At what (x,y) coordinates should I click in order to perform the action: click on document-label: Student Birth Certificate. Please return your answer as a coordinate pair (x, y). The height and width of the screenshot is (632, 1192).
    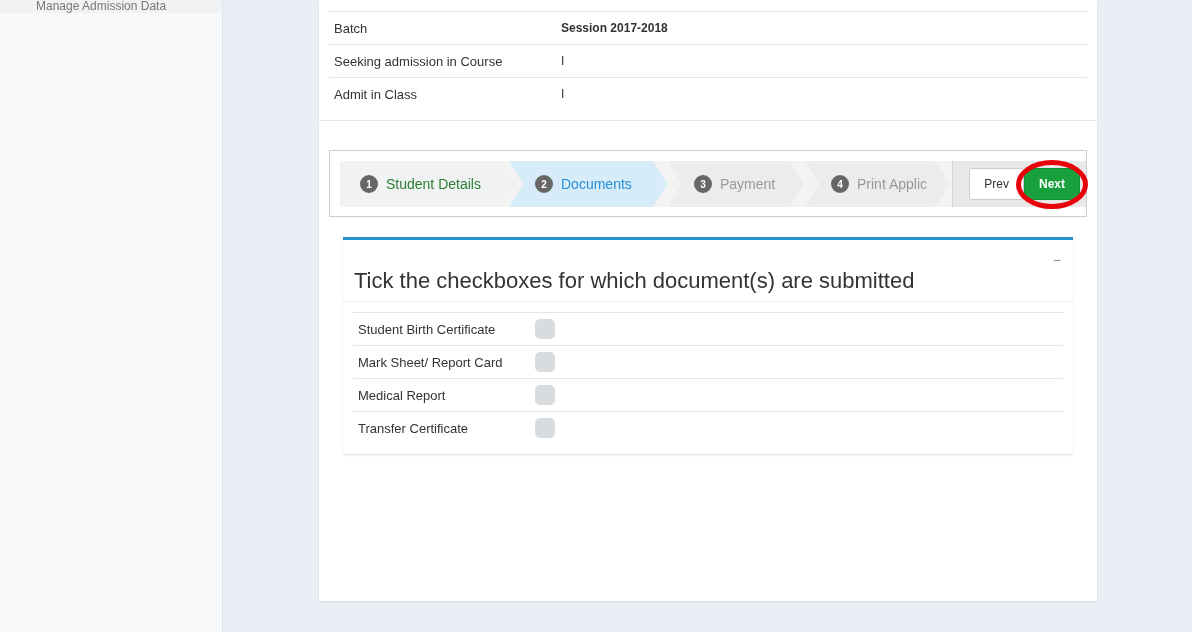
    Looking at the image, I should click on (427, 329).